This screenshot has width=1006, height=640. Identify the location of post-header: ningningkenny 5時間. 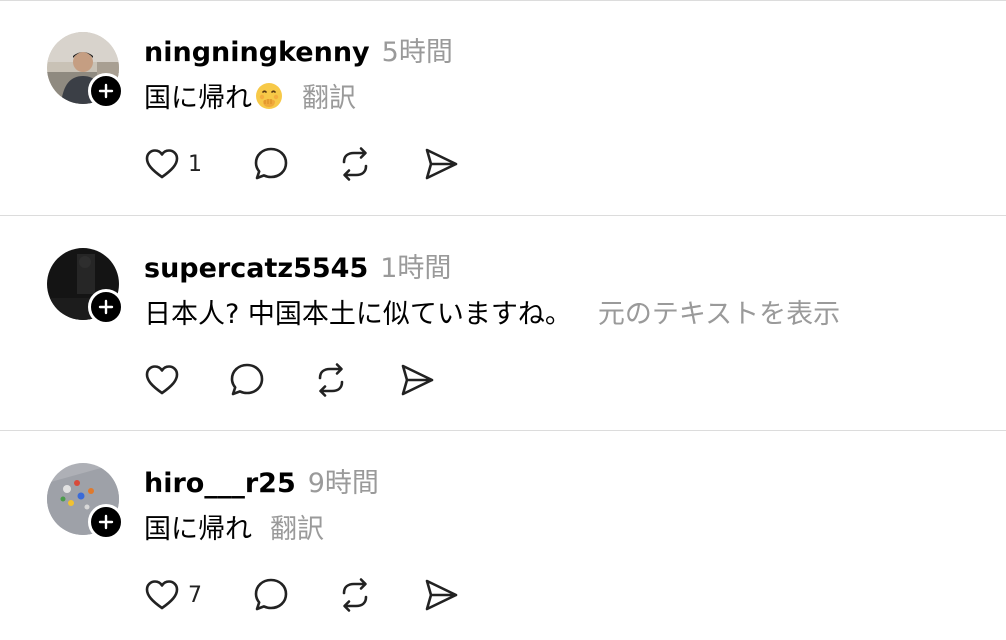
(298, 49).